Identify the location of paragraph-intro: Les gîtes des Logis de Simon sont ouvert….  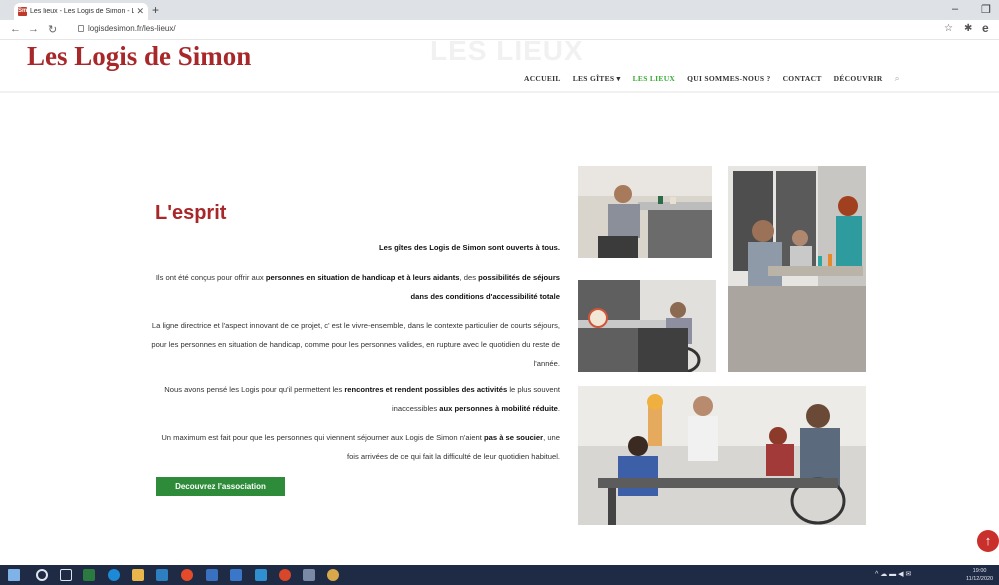
(469, 247).